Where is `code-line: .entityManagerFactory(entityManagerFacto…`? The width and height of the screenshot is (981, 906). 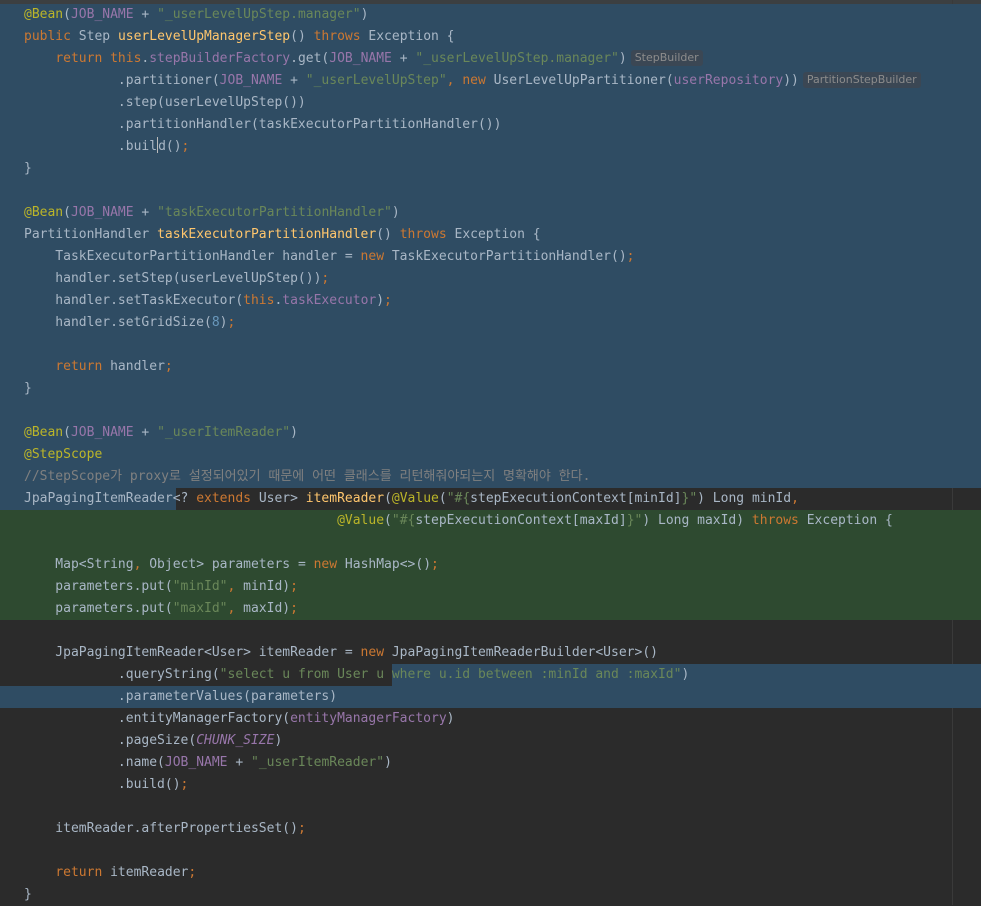
code-line: .entityManagerFactory(entityManagerFacto… is located at coordinates (490, 719).